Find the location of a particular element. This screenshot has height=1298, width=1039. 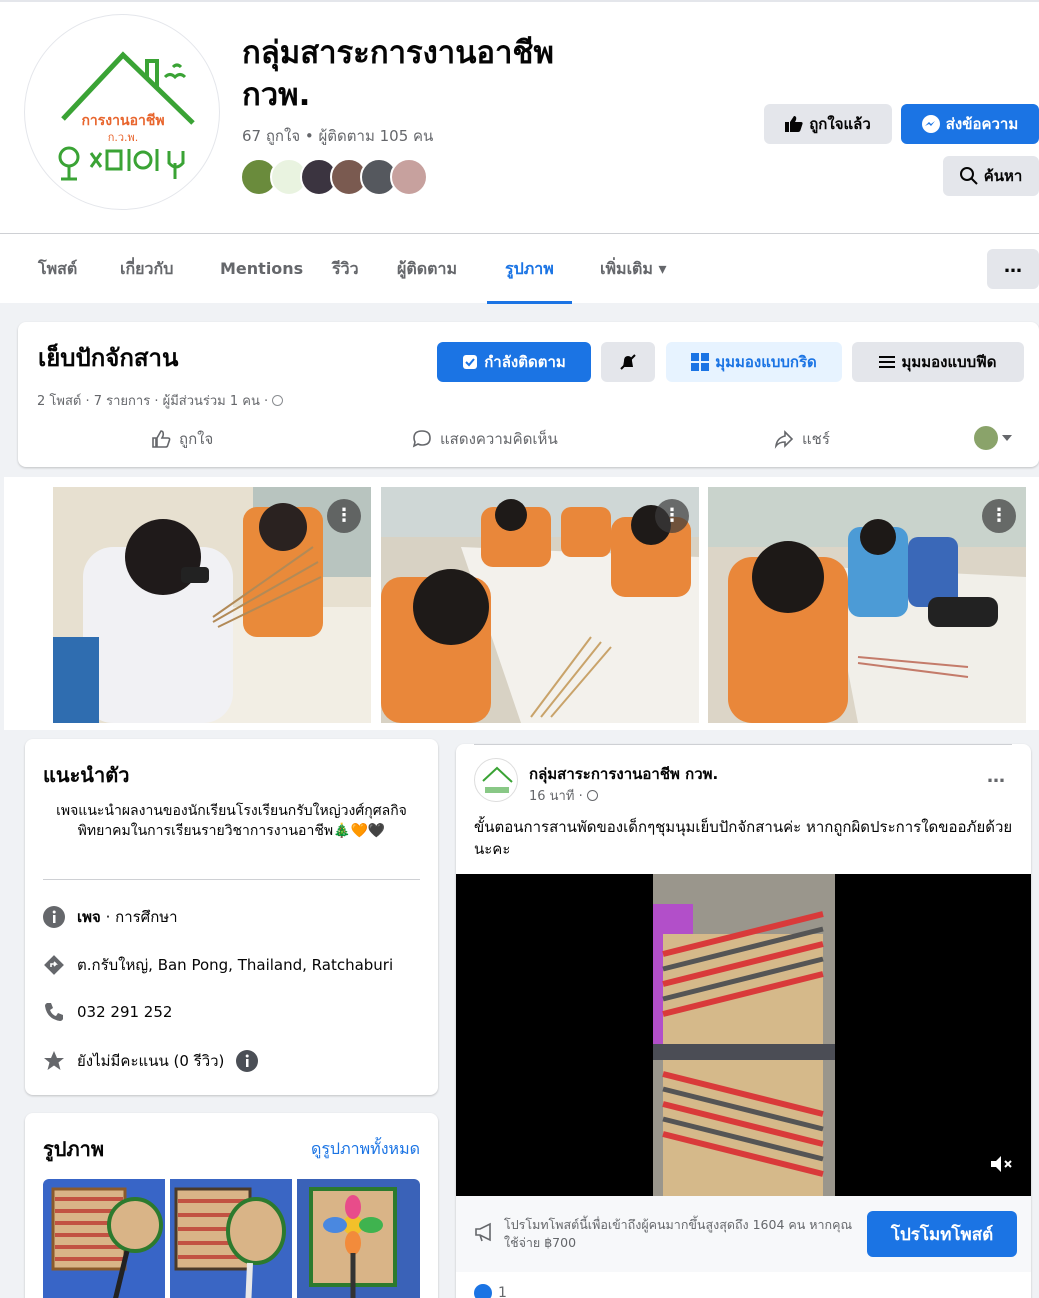

post-video is located at coordinates (743, 1035).